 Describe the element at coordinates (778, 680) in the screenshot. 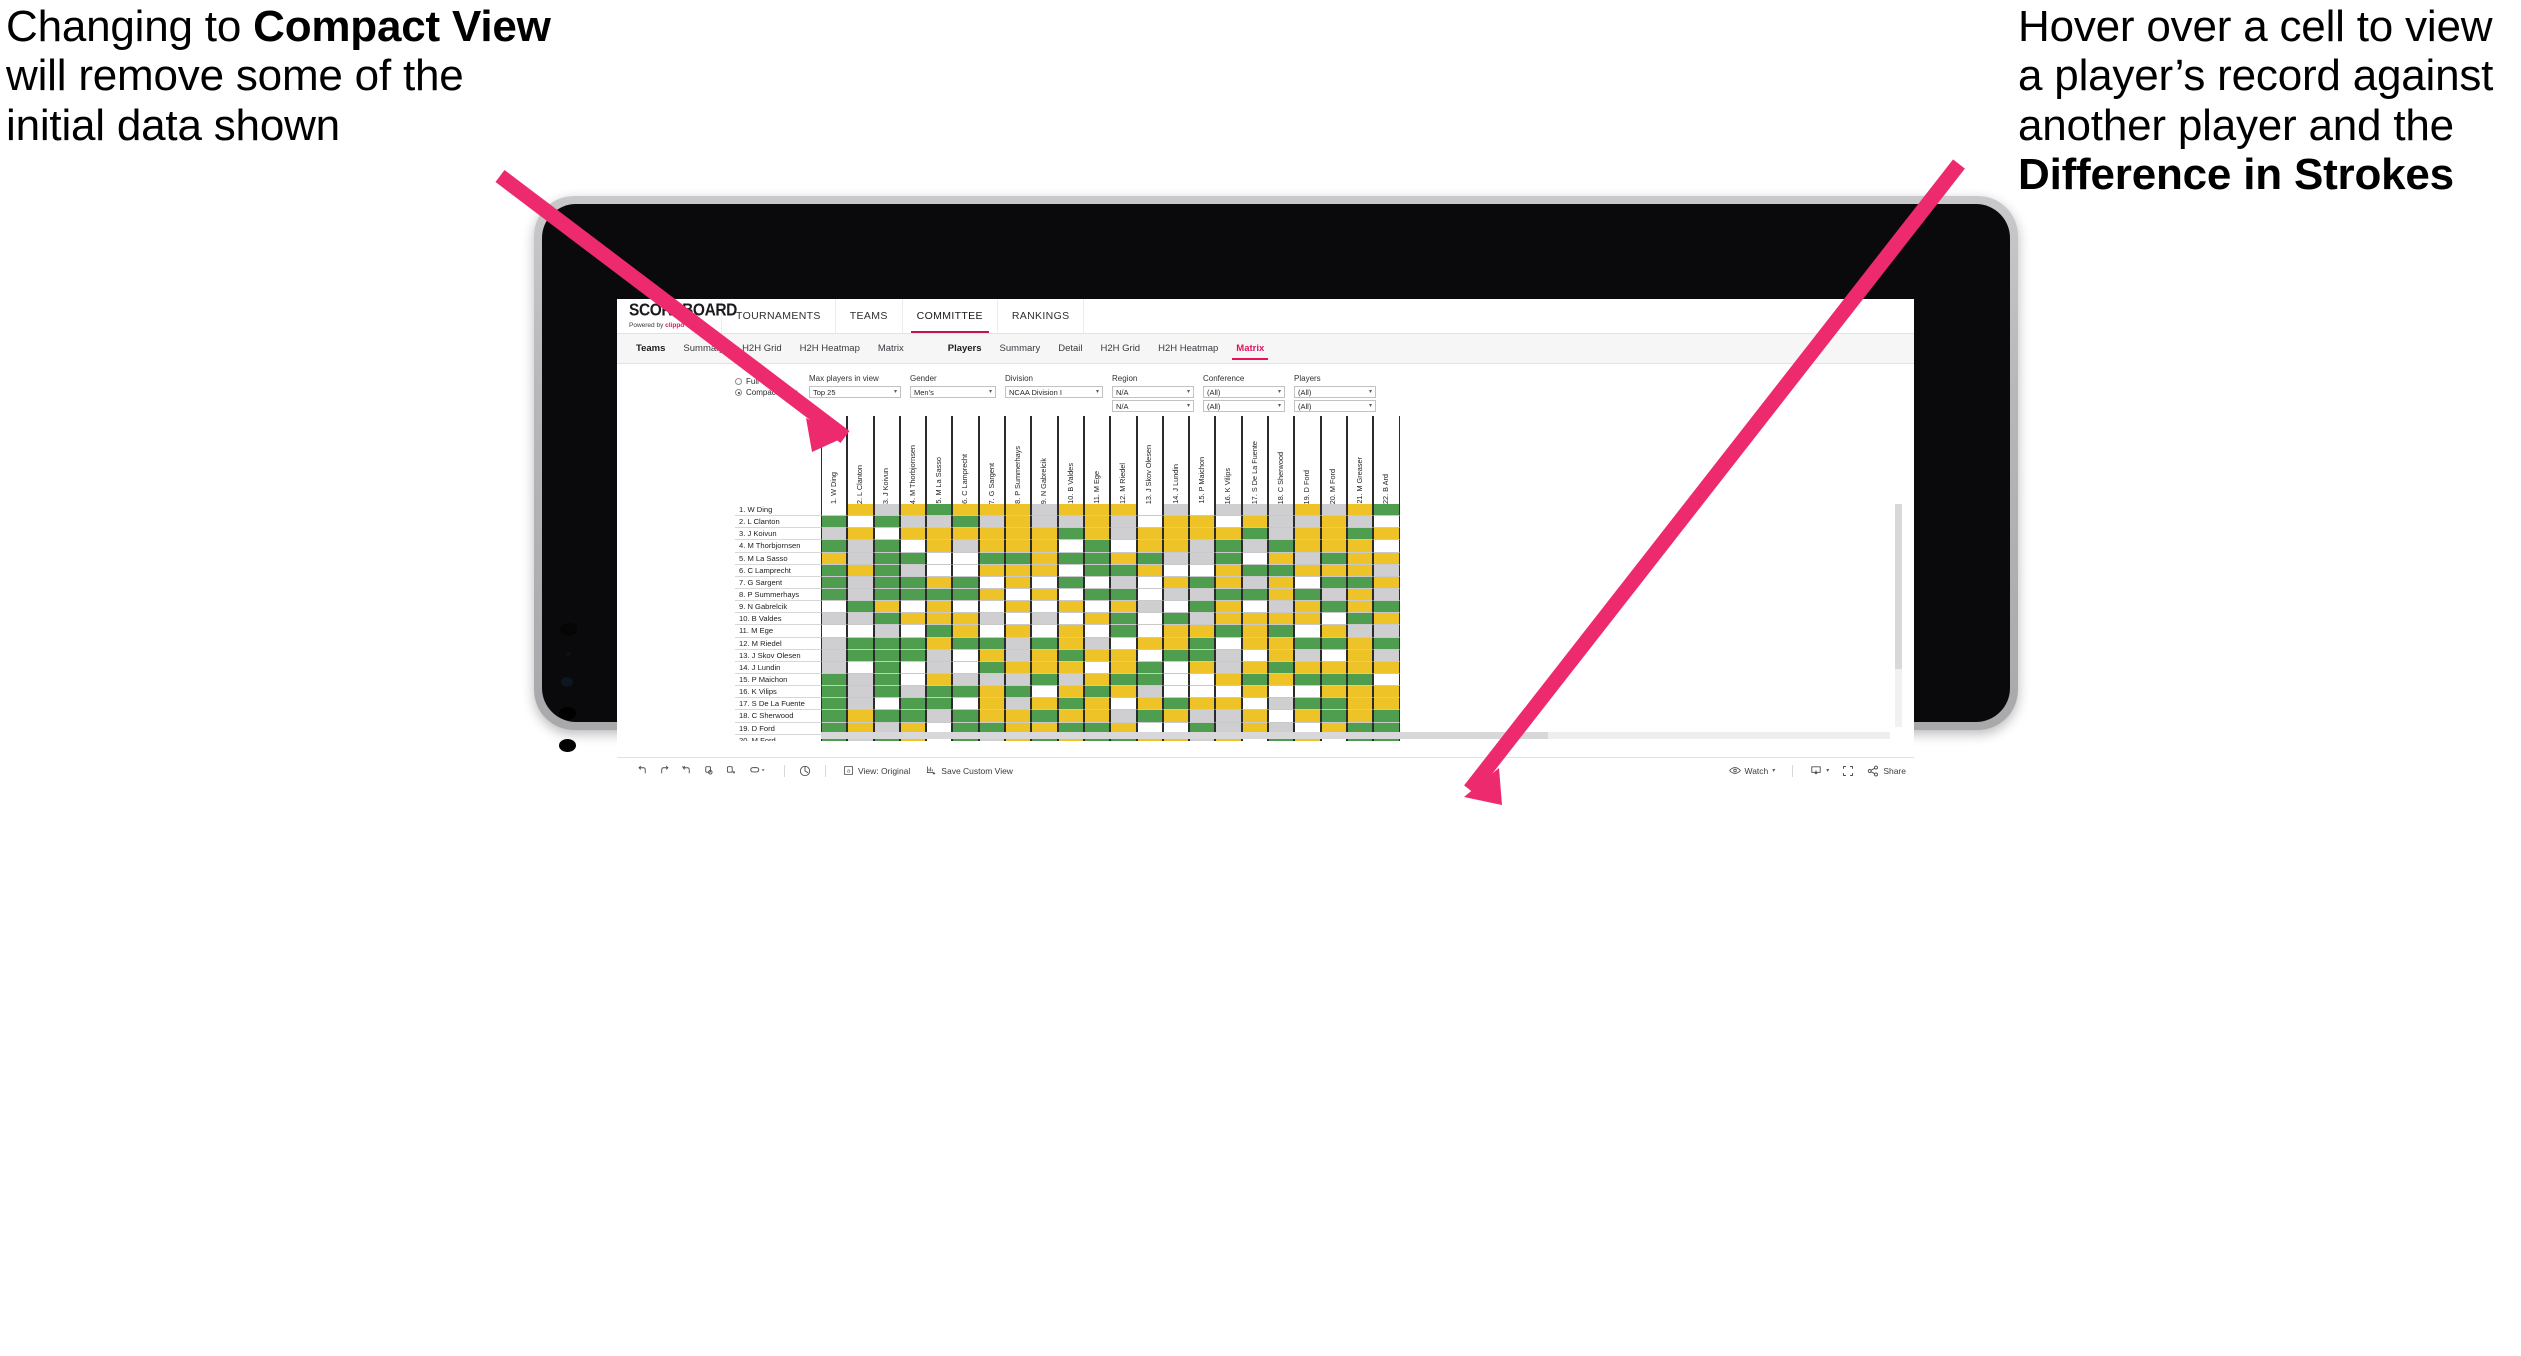

I see `matrix-row-label: 15. P Maichon` at that location.